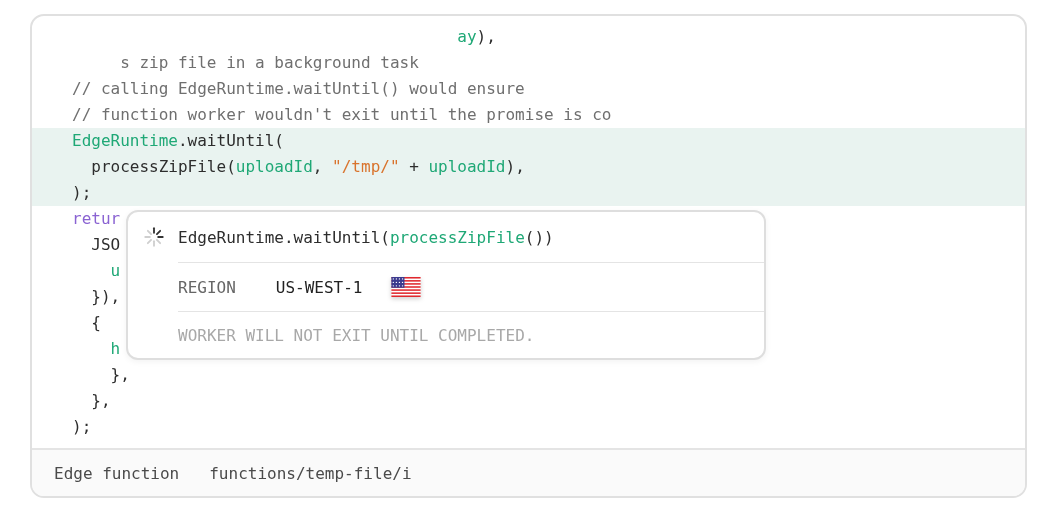  Describe the element at coordinates (476, 37) in the screenshot. I see `code-line: ay),` at that location.